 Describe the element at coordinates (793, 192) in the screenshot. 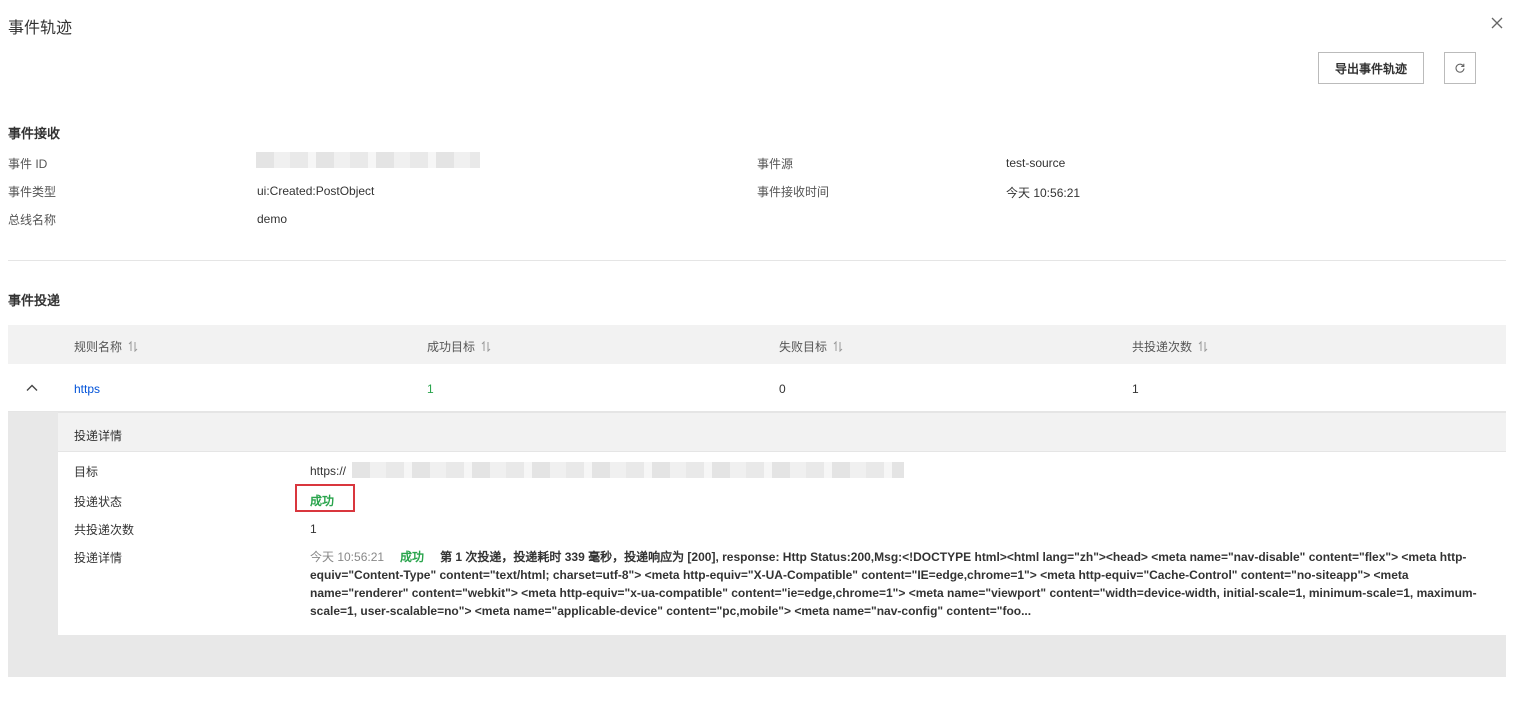

I see `receive-time-label: 事件接收时间` at that location.